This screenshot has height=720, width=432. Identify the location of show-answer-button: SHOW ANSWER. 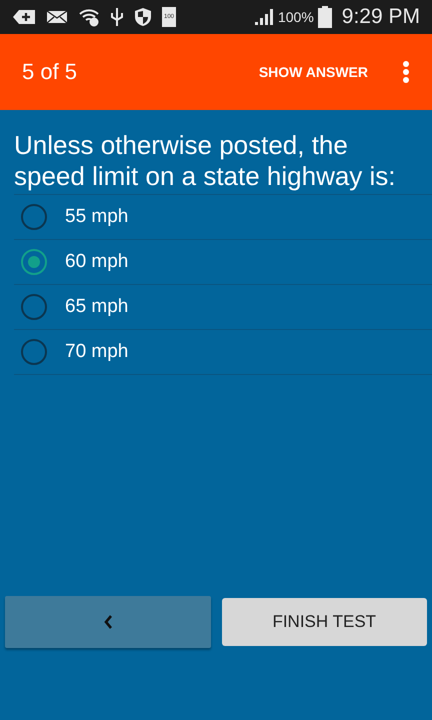
(313, 72).